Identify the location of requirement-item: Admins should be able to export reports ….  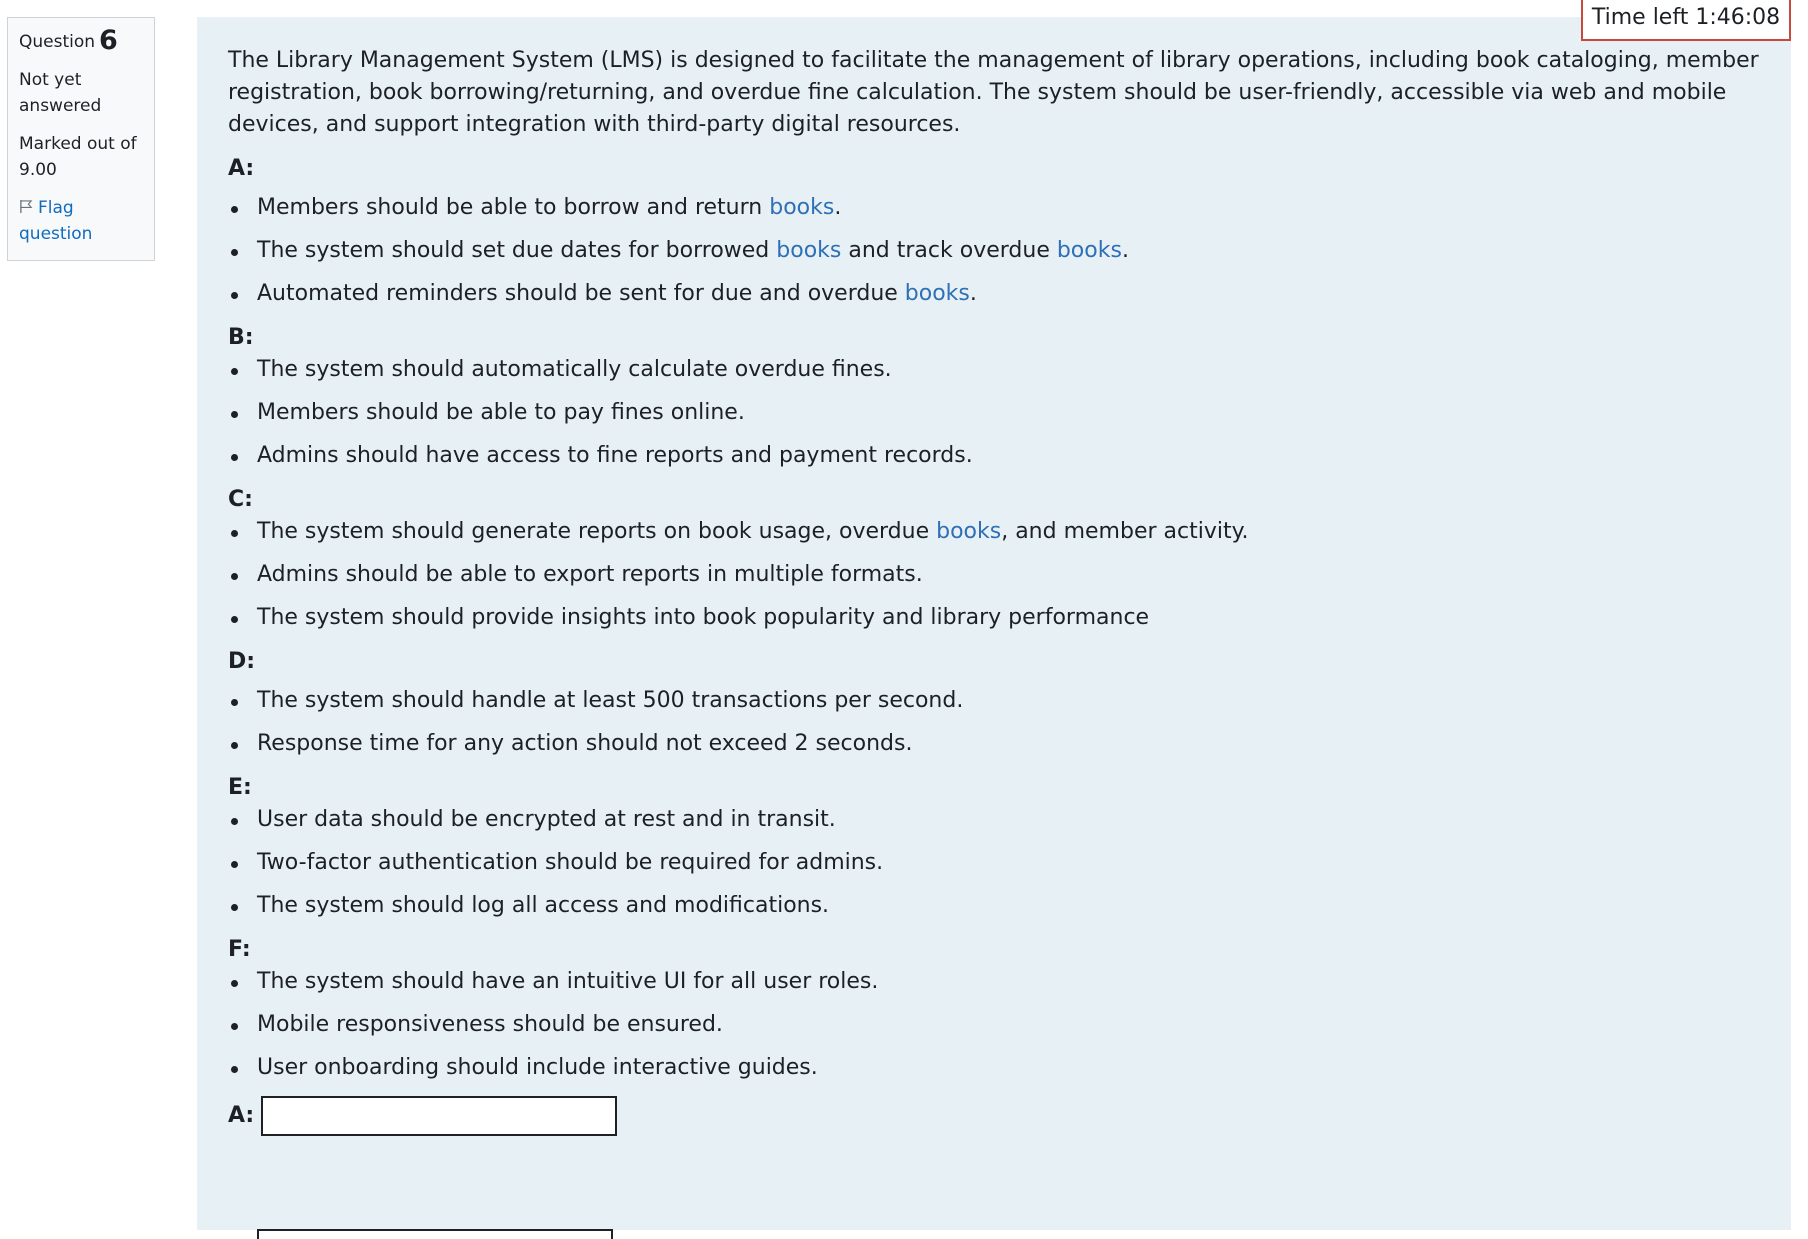
(994, 575).